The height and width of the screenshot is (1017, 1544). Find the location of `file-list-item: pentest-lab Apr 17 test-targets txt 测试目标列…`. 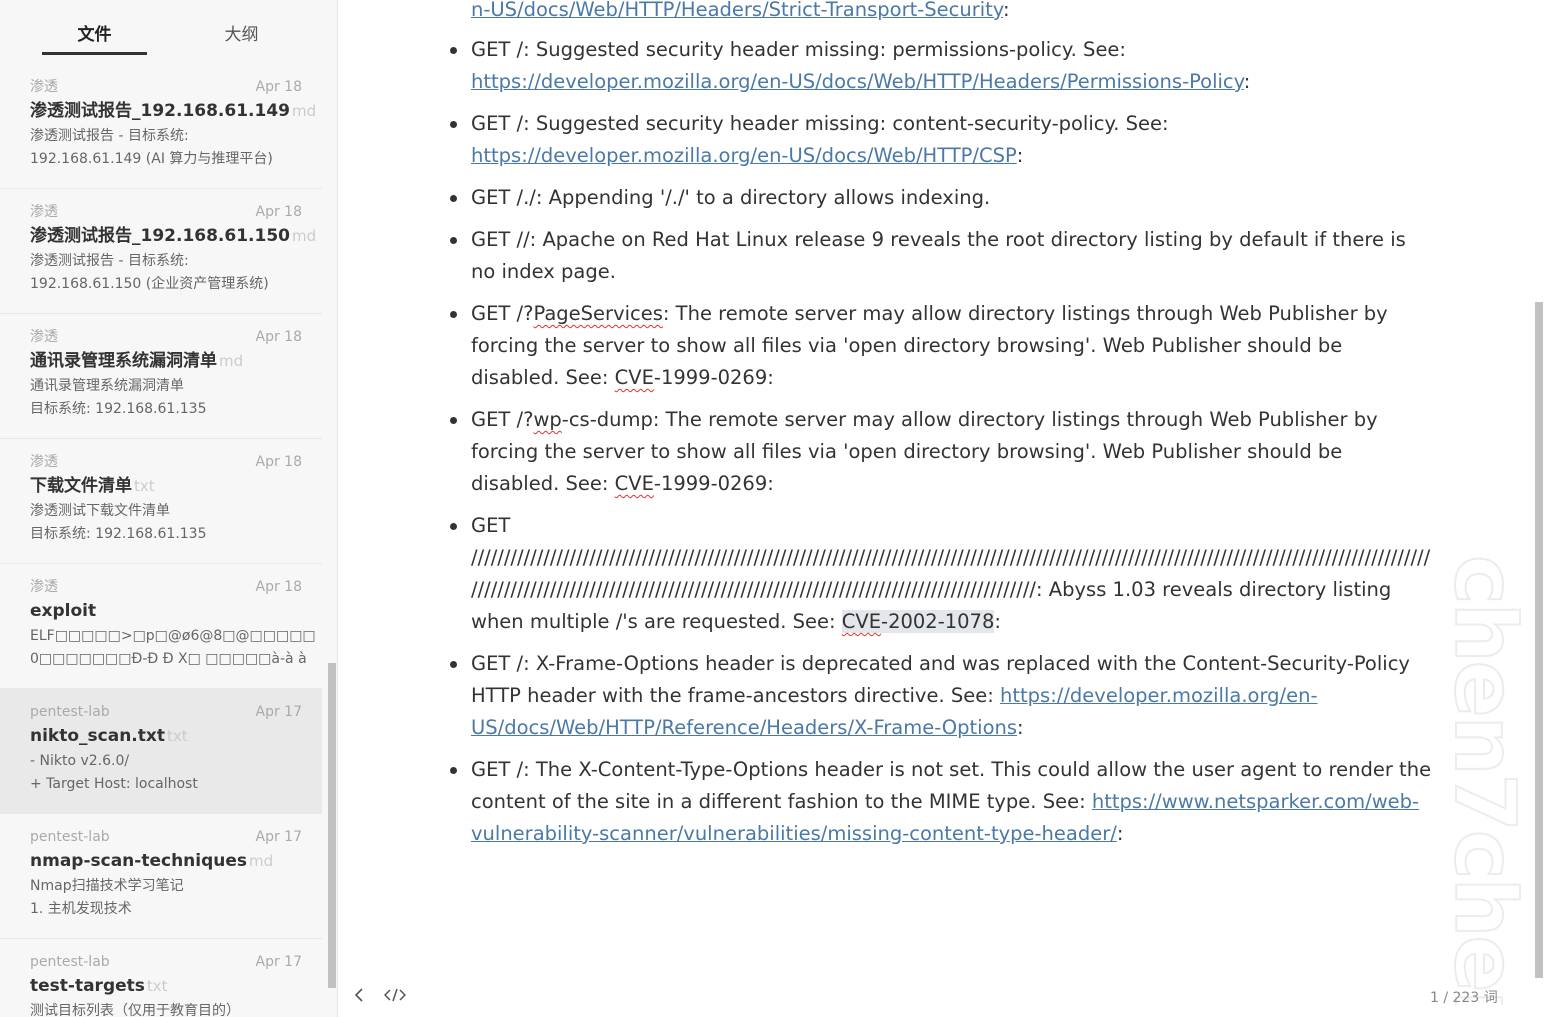

file-list-item: pentest-lab Apr 17 test-targets txt 测试目标列… is located at coordinates (161, 978).